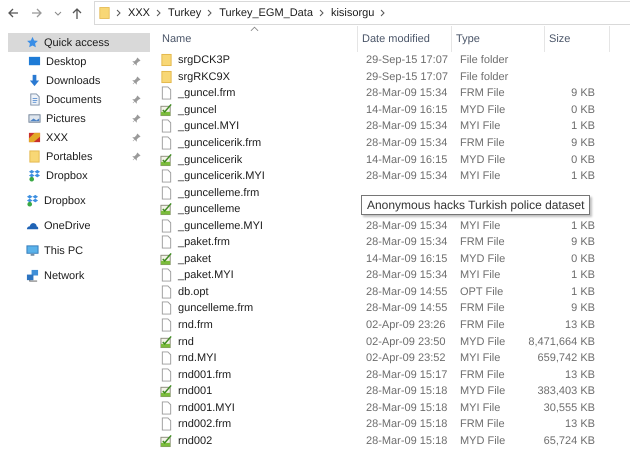  Describe the element at coordinates (204, 60) in the screenshot. I see `file-name: srgDCK3P` at that location.